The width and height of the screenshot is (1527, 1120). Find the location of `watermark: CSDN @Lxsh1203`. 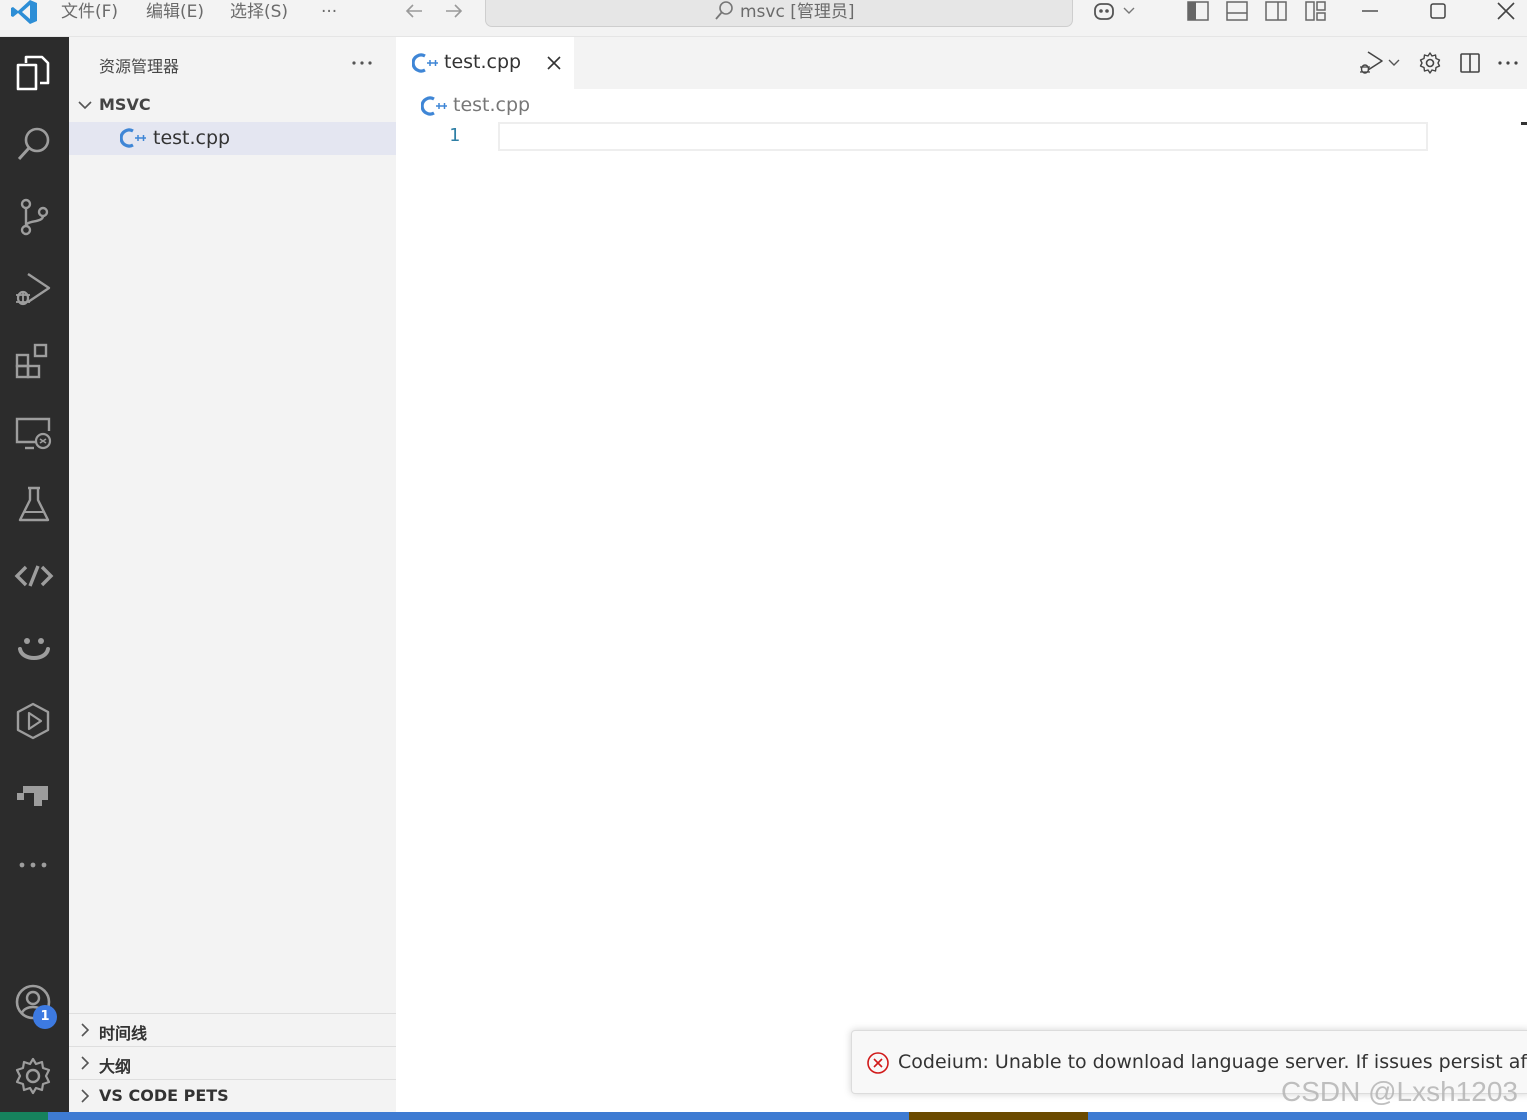

watermark: CSDN @Lxsh1203 is located at coordinates (1399, 1091).